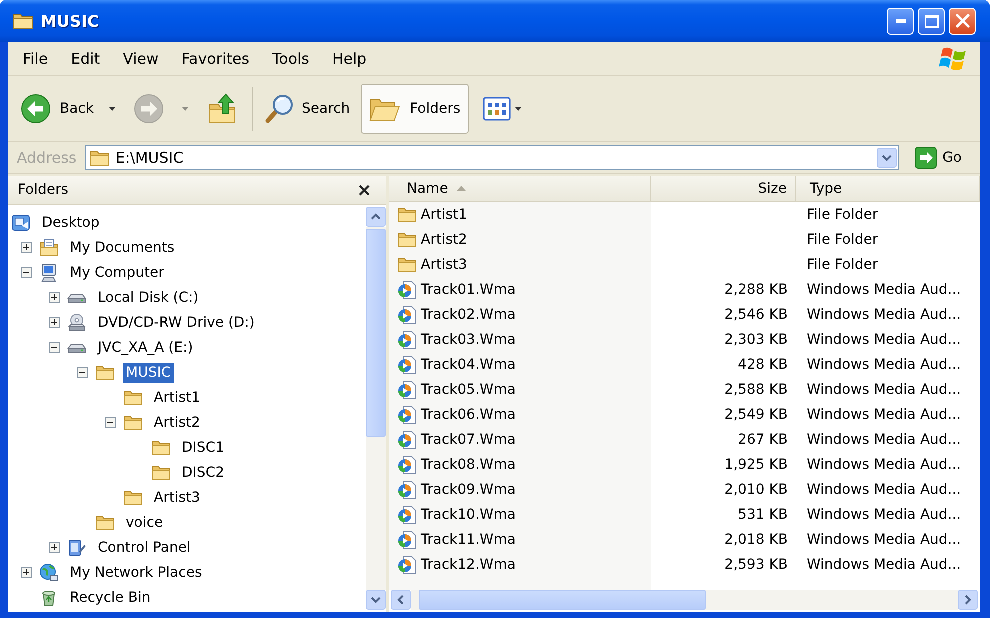  What do you see at coordinates (468, 389) in the screenshot?
I see `file-name: Track05.Wma` at bounding box center [468, 389].